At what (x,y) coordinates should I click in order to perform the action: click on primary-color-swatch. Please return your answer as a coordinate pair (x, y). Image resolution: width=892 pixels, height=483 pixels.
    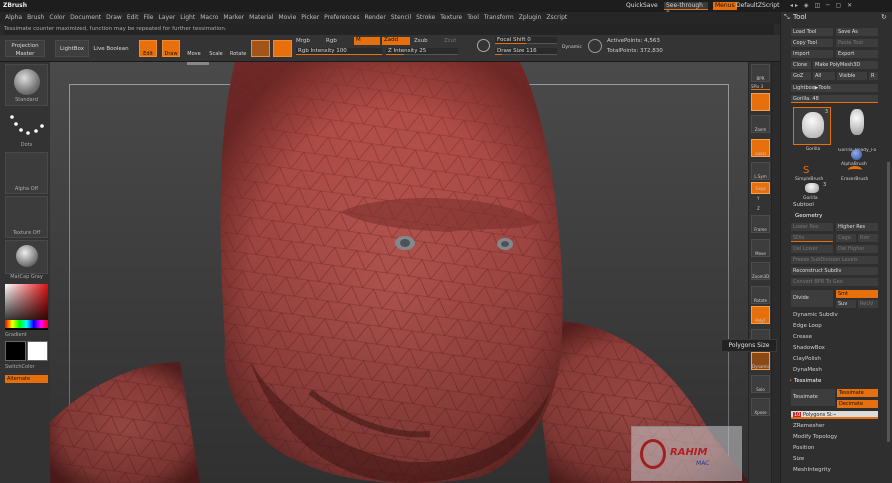
    Looking at the image, I should click on (15, 351).